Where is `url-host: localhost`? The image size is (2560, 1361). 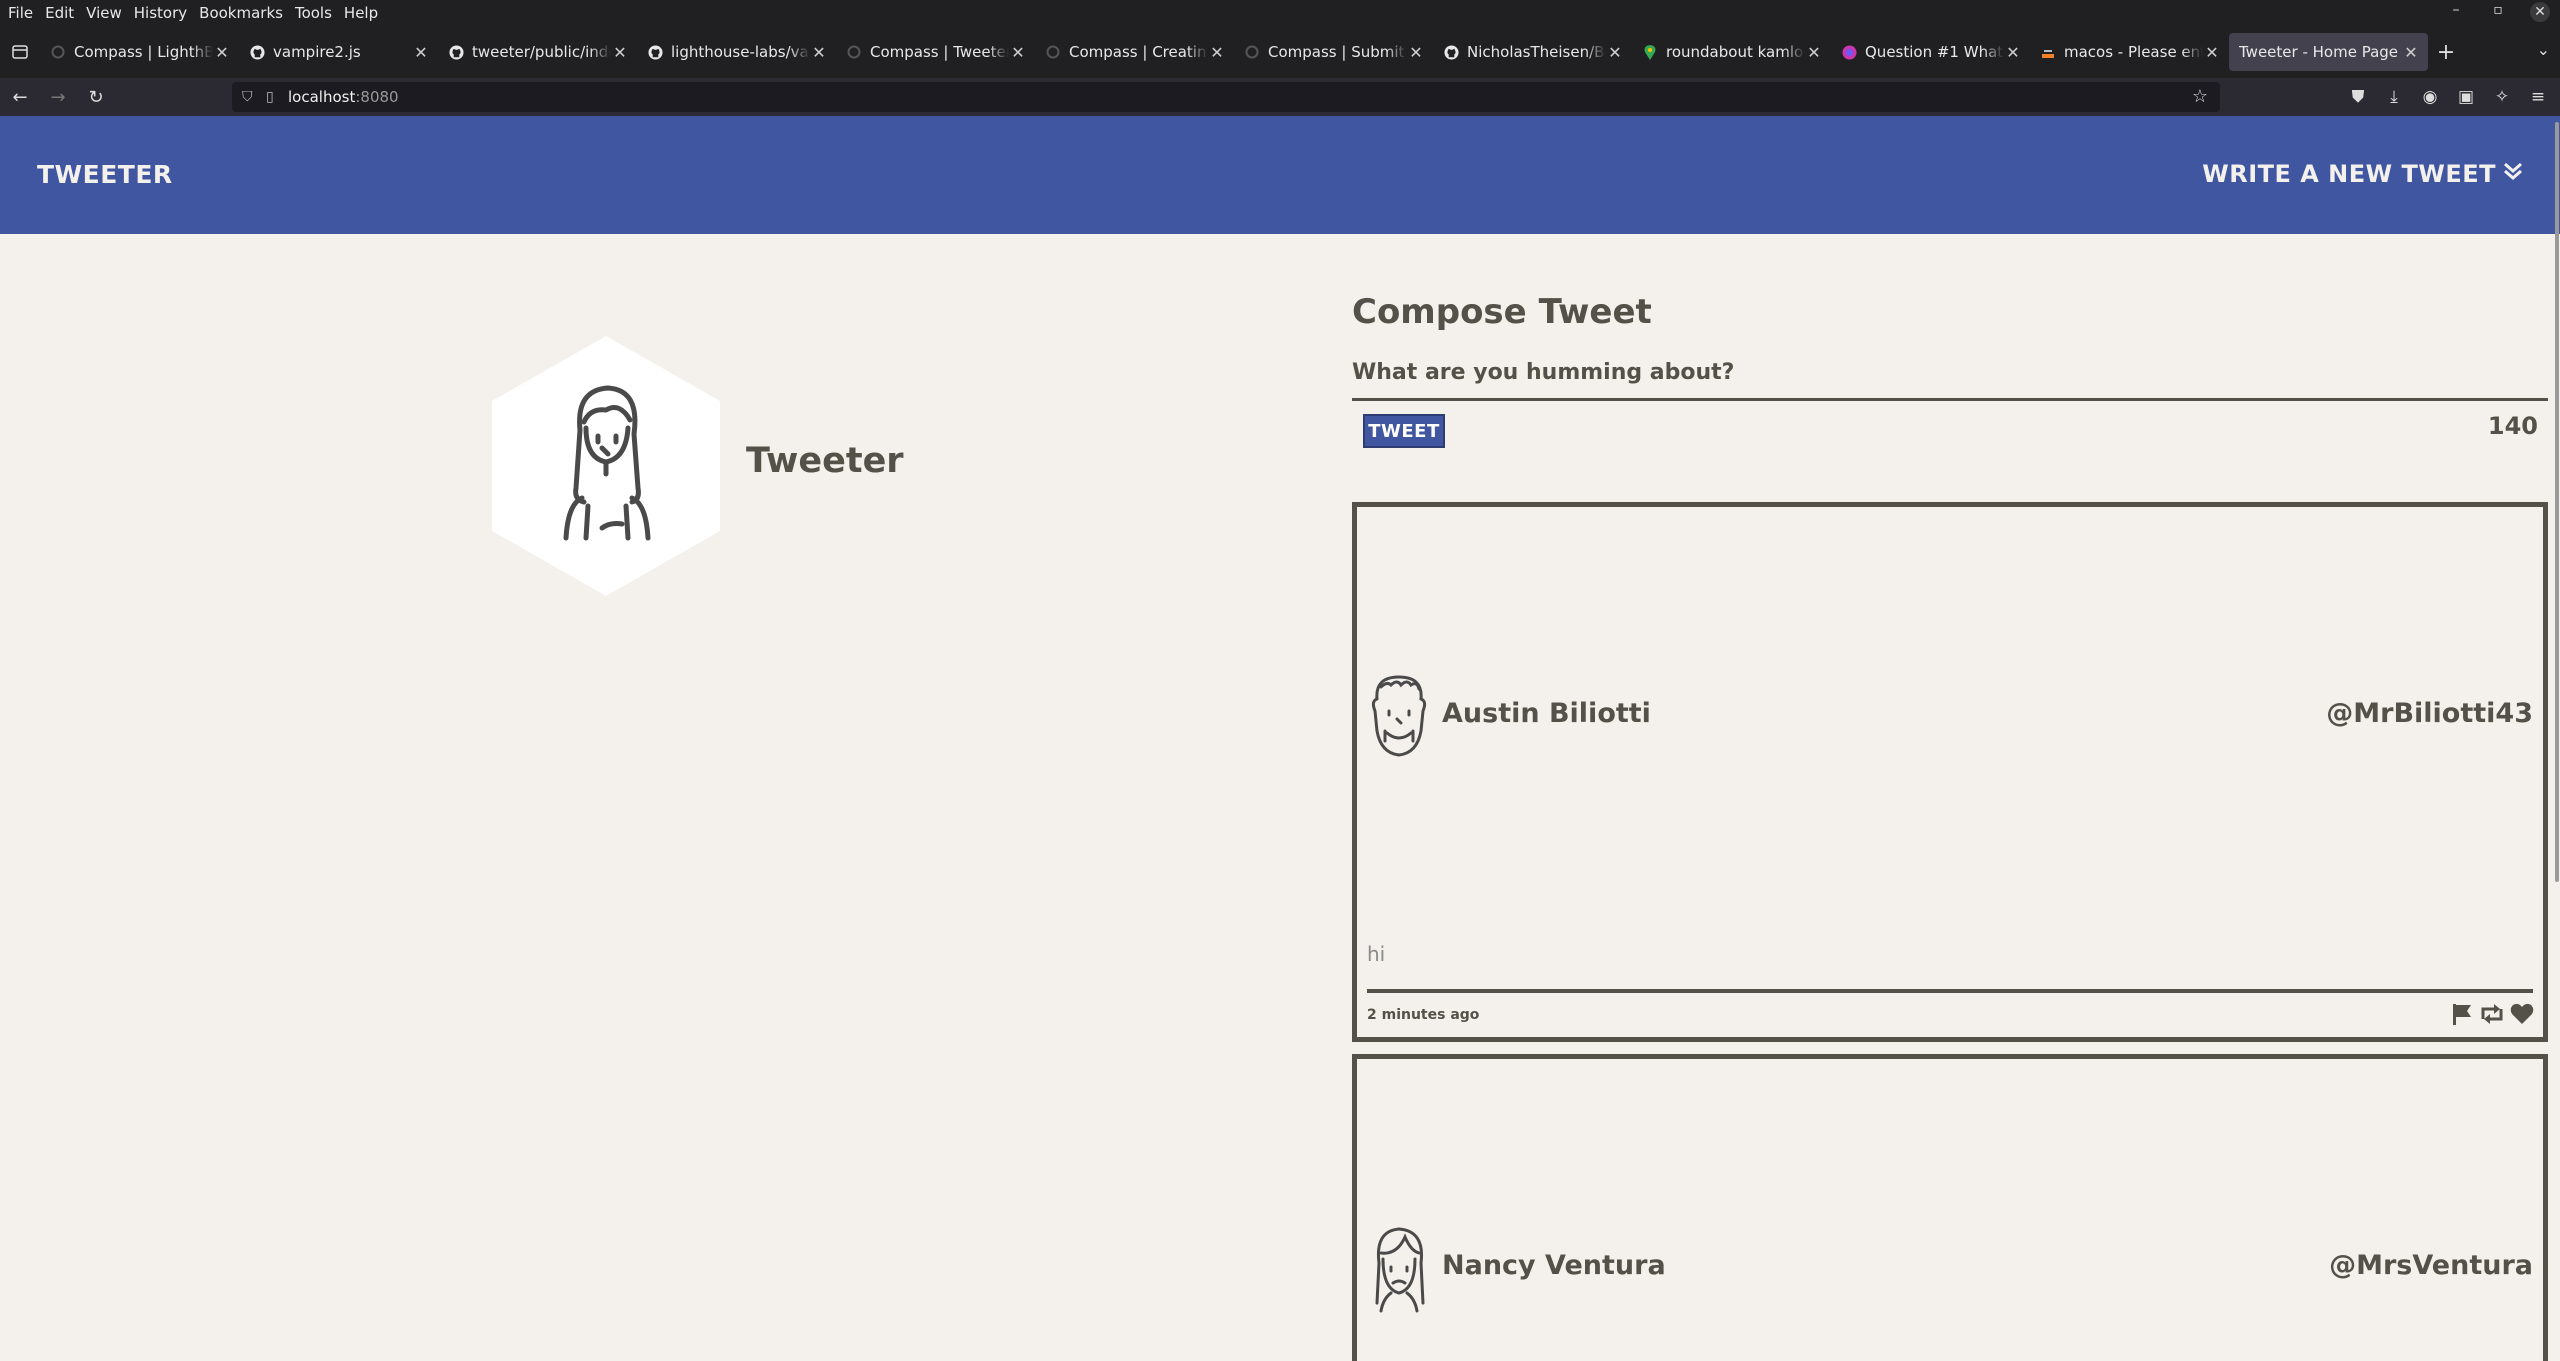 url-host: localhost is located at coordinates (322, 97).